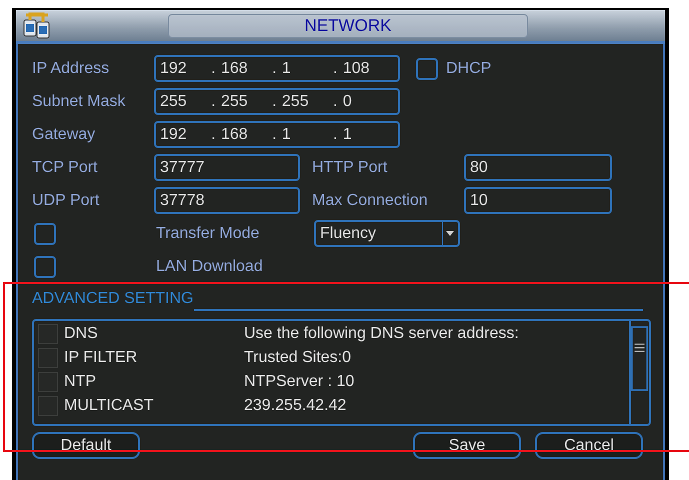  What do you see at coordinates (350, 168) in the screenshot?
I see `field-label: HTTP Port` at bounding box center [350, 168].